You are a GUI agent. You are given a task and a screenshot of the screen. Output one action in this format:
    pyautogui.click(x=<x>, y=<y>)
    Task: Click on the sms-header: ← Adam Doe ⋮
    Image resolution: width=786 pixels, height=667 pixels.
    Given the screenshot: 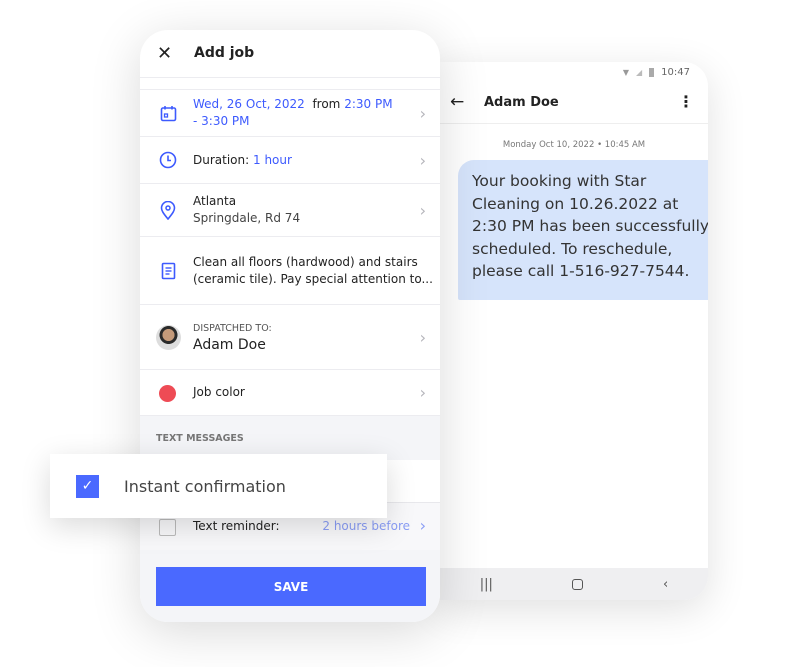 What is the action you would take?
    pyautogui.click(x=574, y=104)
    